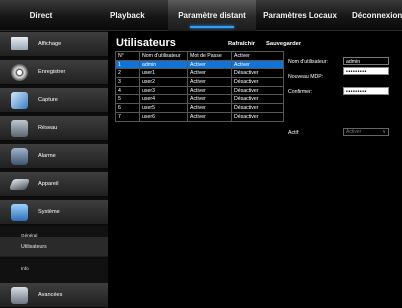 The width and height of the screenshot is (402, 308). I want to click on sidebar-item-affichage: Affichage, so click(54, 44).